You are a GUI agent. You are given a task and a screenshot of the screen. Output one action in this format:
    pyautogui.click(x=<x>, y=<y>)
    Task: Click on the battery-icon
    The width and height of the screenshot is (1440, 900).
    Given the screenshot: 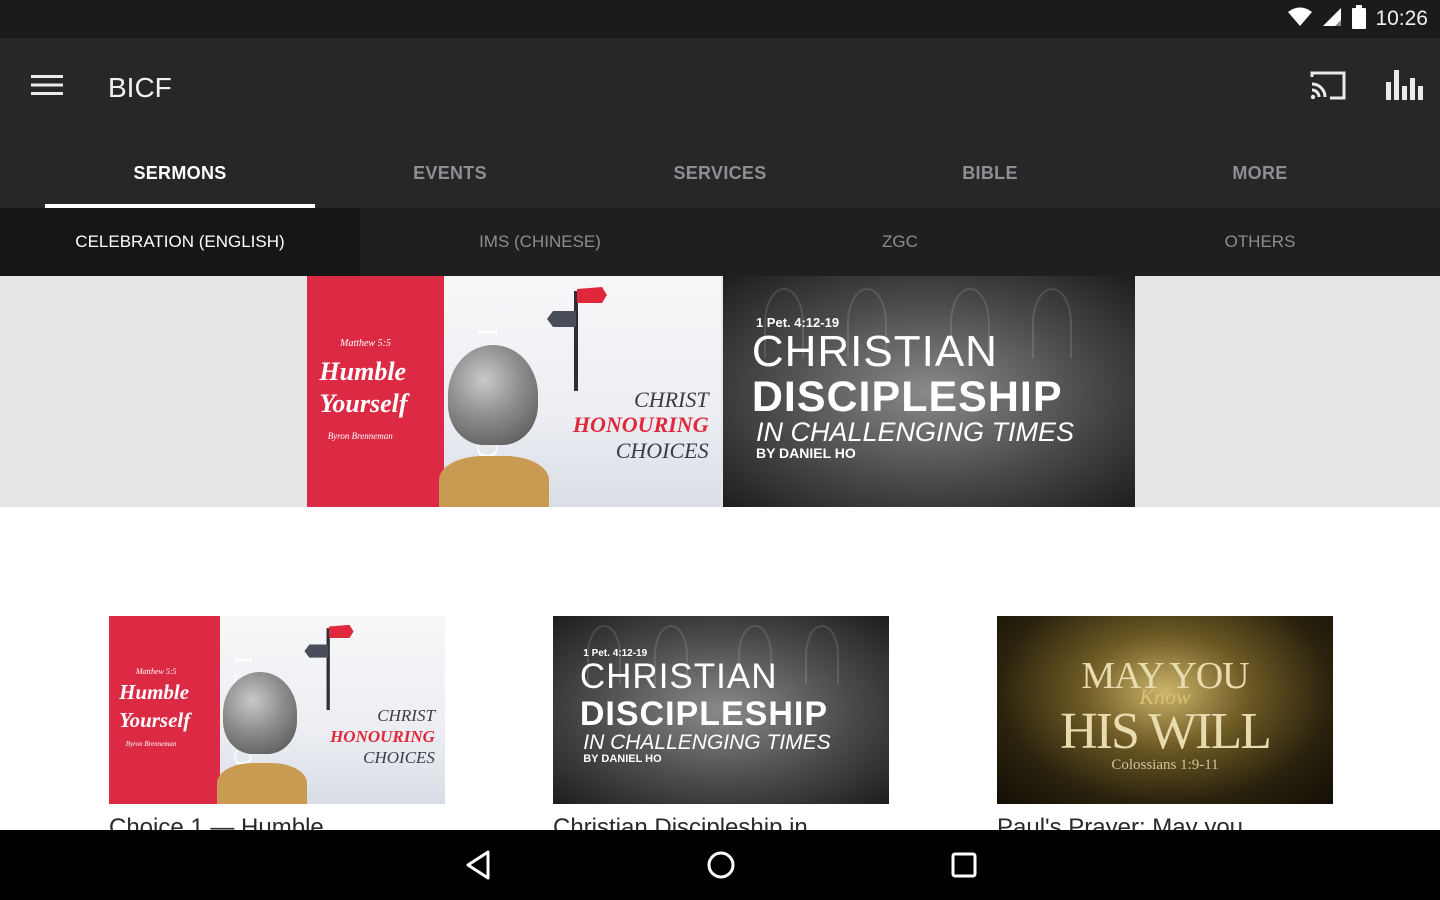 What is the action you would take?
    pyautogui.click(x=1359, y=19)
    